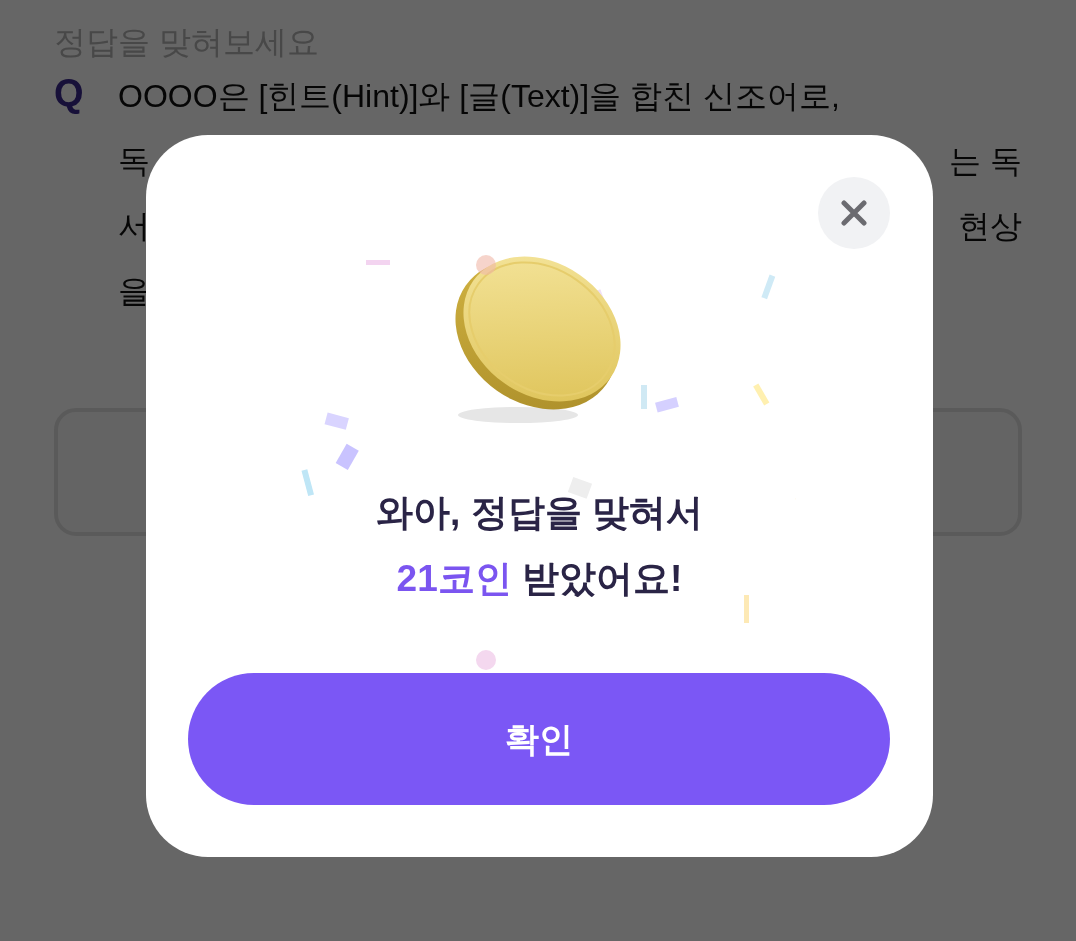 This screenshot has height=941, width=1076. What do you see at coordinates (134, 161) in the screenshot?
I see `question-text: 독` at bounding box center [134, 161].